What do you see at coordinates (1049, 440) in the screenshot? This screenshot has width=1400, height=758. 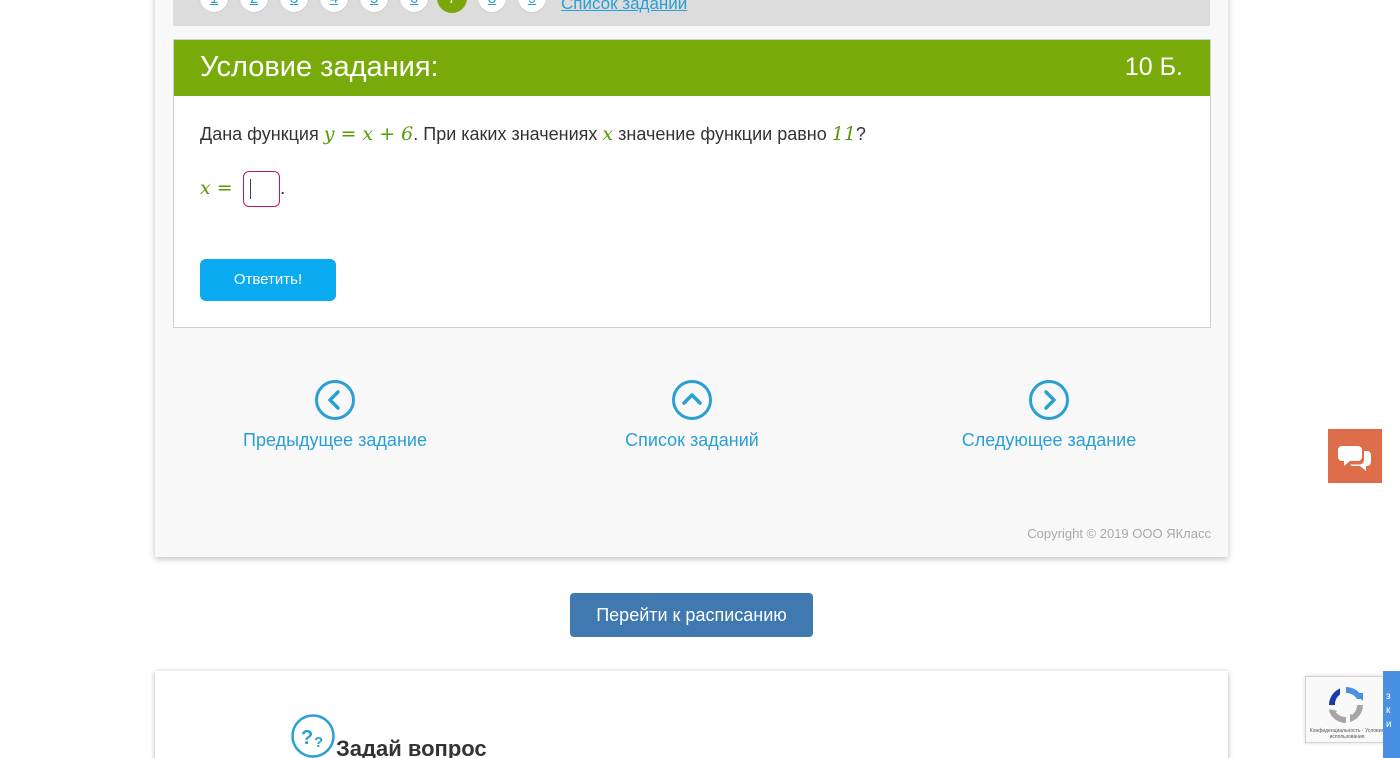 I see `next-task-label: Следующее задание` at bounding box center [1049, 440].